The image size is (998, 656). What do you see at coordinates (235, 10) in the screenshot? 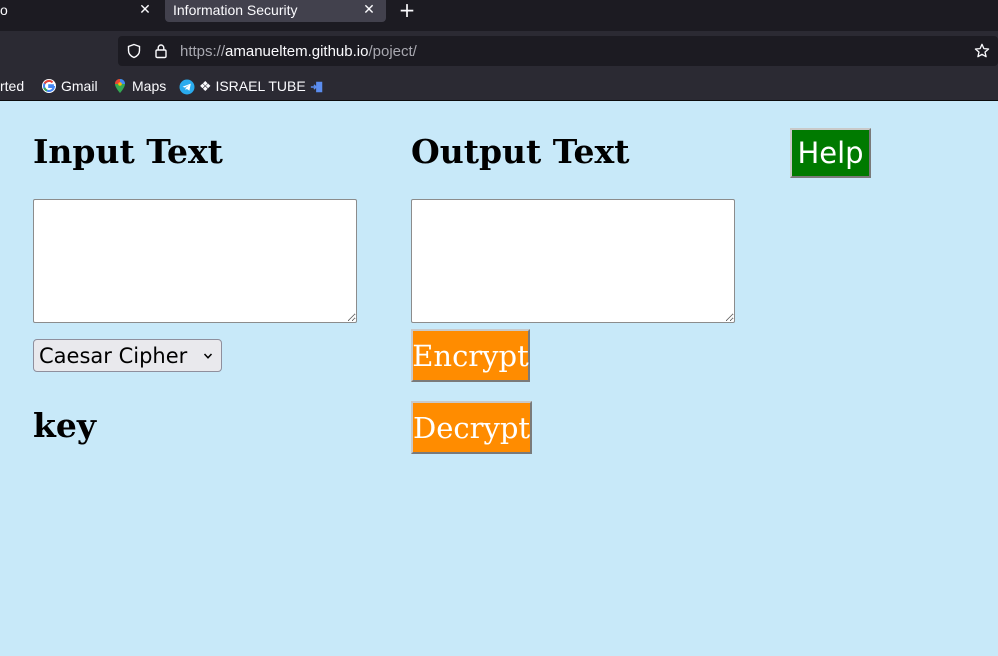
I see `tab-title: Information Security` at bounding box center [235, 10].